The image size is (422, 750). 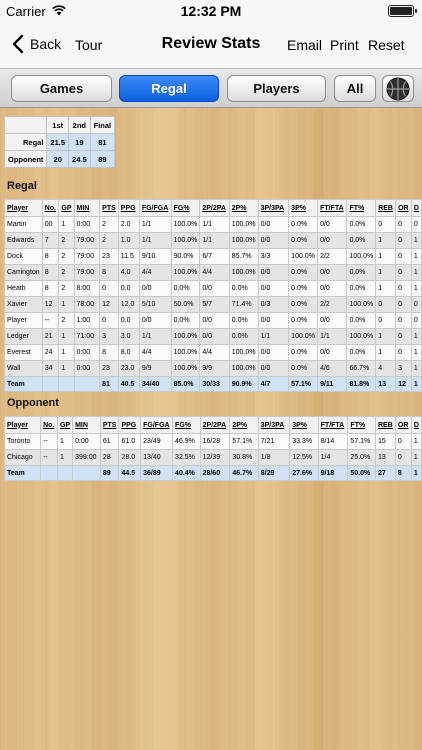 I want to click on team-total-cell: 81, so click(x=109, y=384).